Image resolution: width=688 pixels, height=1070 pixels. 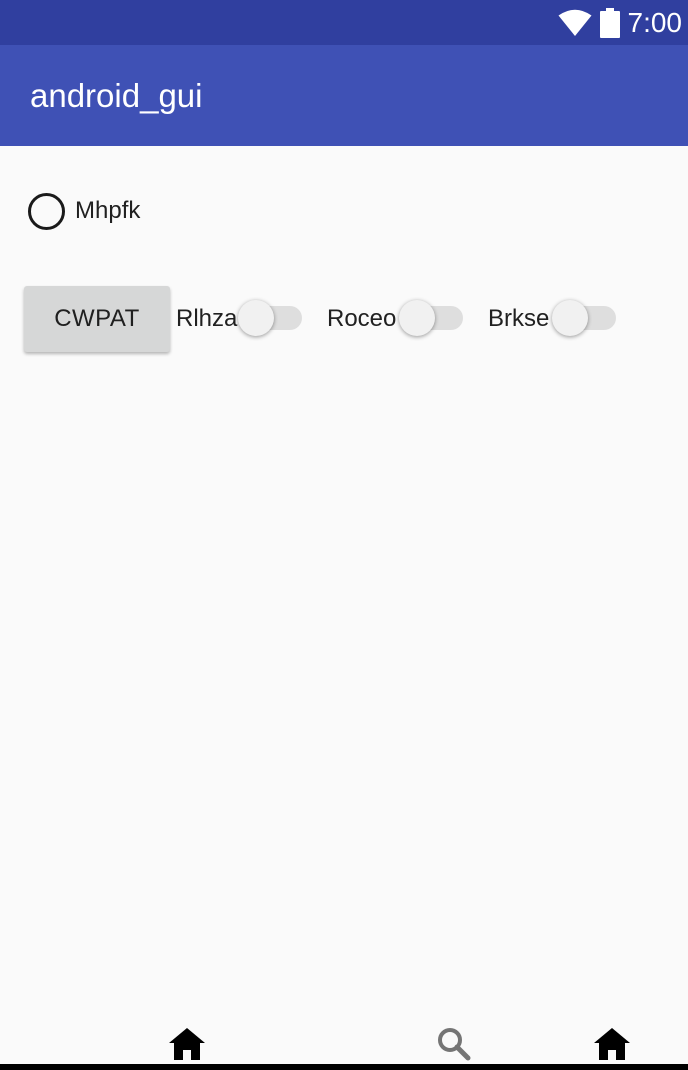 I want to click on switch-label-rlhza: Rlhza, so click(x=207, y=318).